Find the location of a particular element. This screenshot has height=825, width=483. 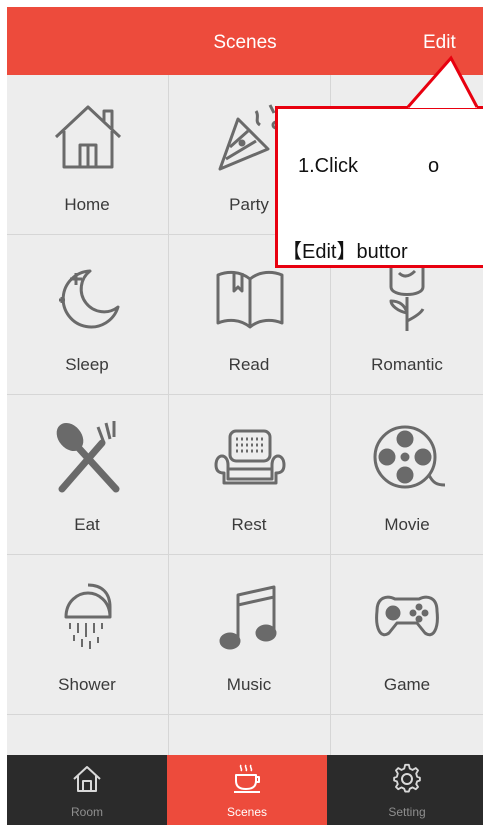

rose-icon is located at coordinates (407, 296).